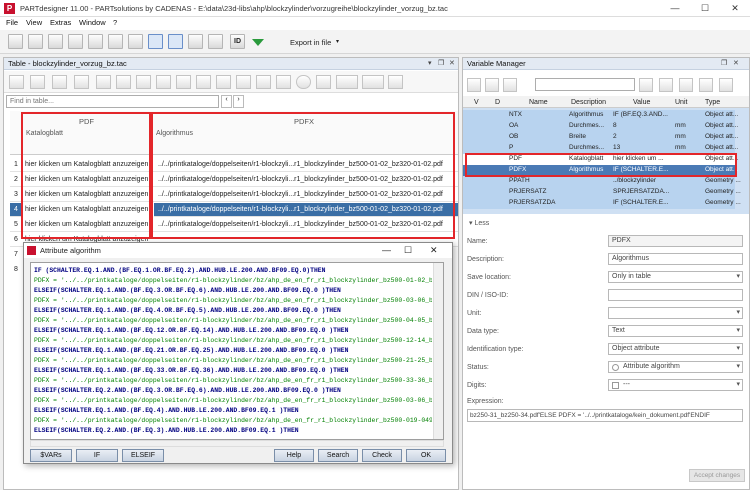 This screenshot has width=750, height=490. I want to click on filter-icon, so click(395, 82).